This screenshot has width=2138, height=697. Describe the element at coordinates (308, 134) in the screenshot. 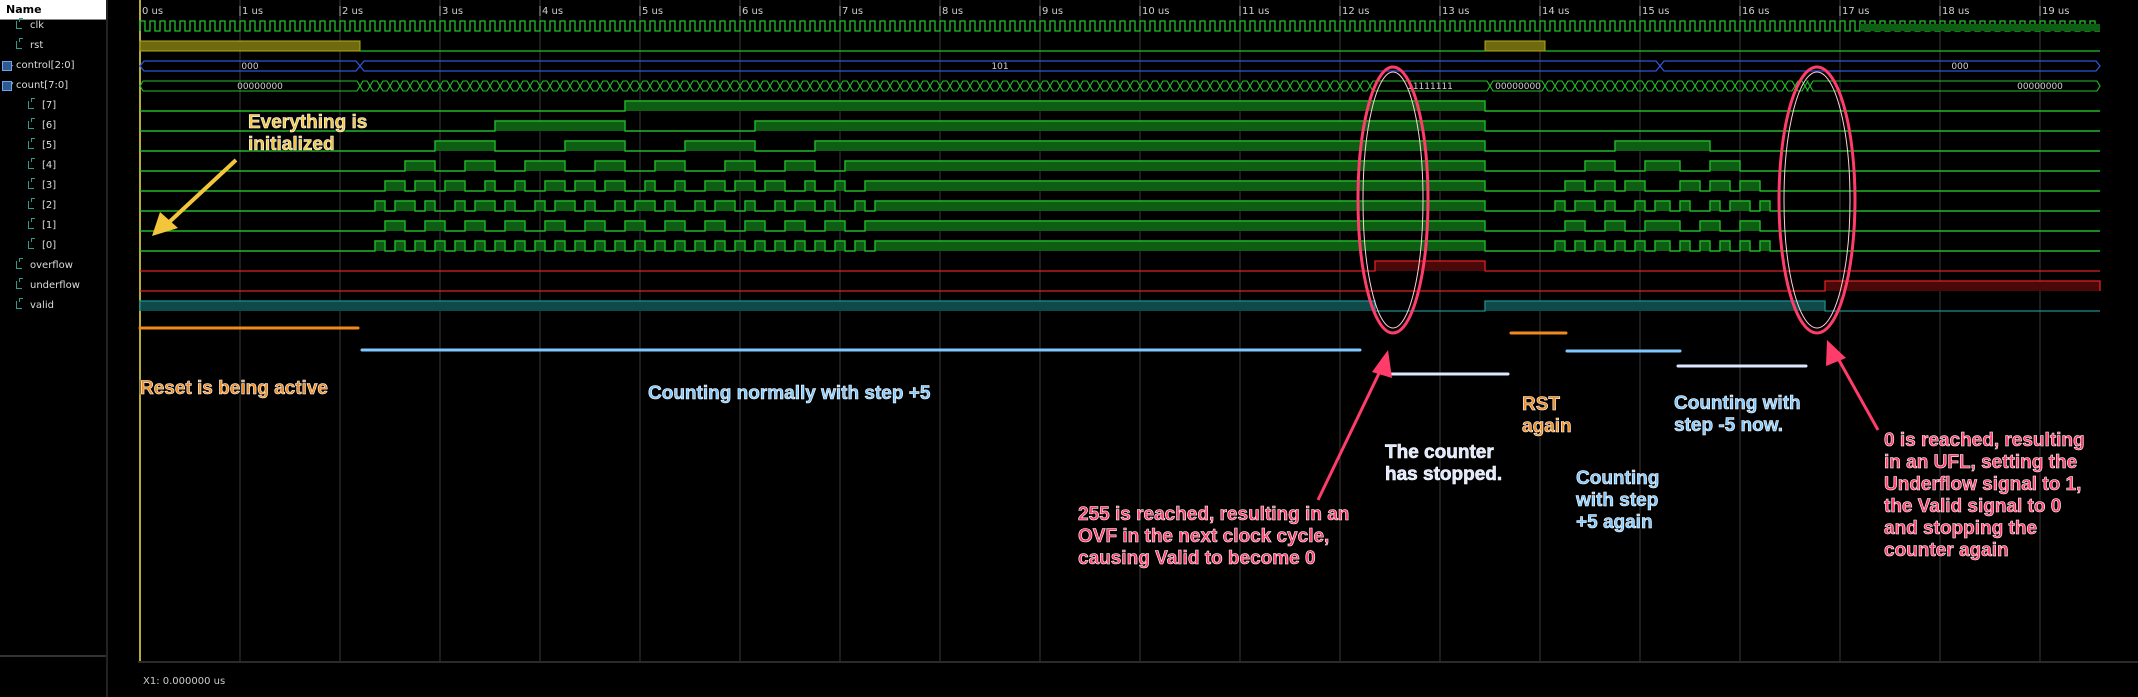

I see `annotation-initialized: Everything is initialized` at that location.